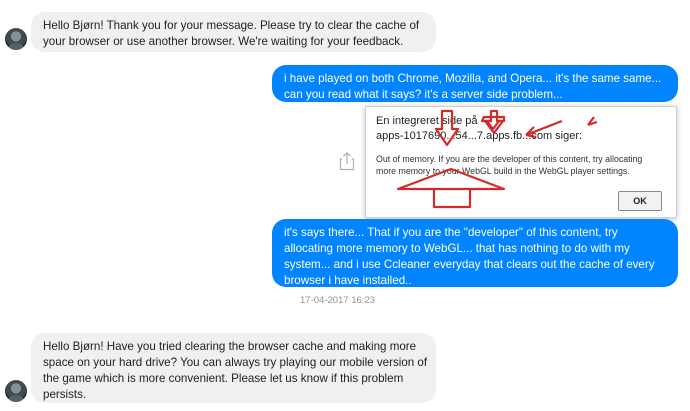  What do you see at coordinates (640, 201) in the screenshot?
I see `dialog-ok-button: OK` at bounding box center [640, 201].